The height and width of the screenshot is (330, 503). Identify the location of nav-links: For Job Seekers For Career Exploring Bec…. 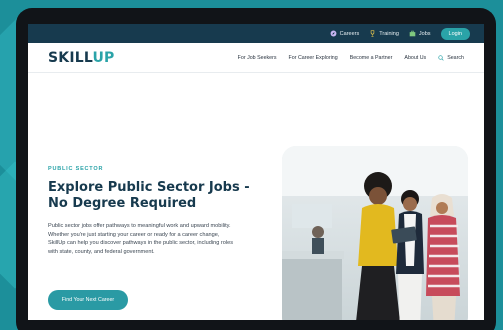
(351, 58).